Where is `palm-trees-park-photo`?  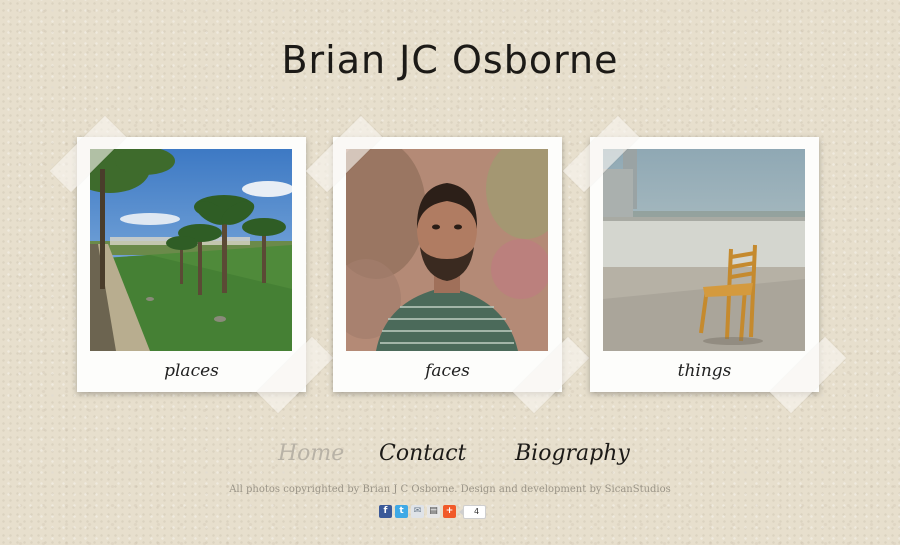 palm-trees-park-photo is located at coordinates (191, 250).